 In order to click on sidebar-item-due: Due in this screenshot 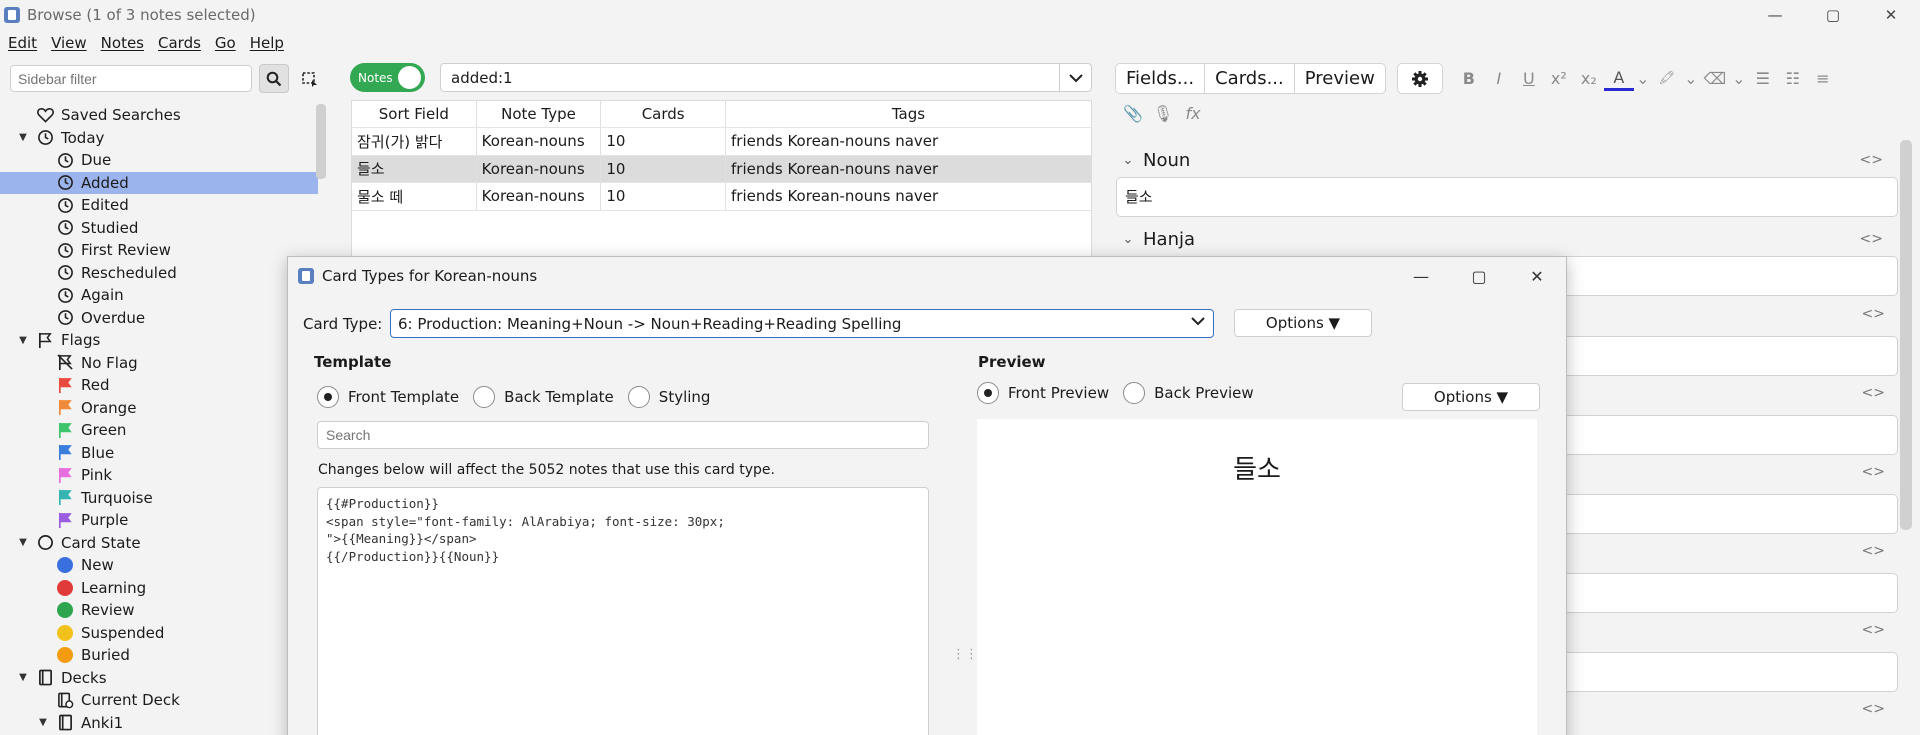, I will do `click(159, 160)`.